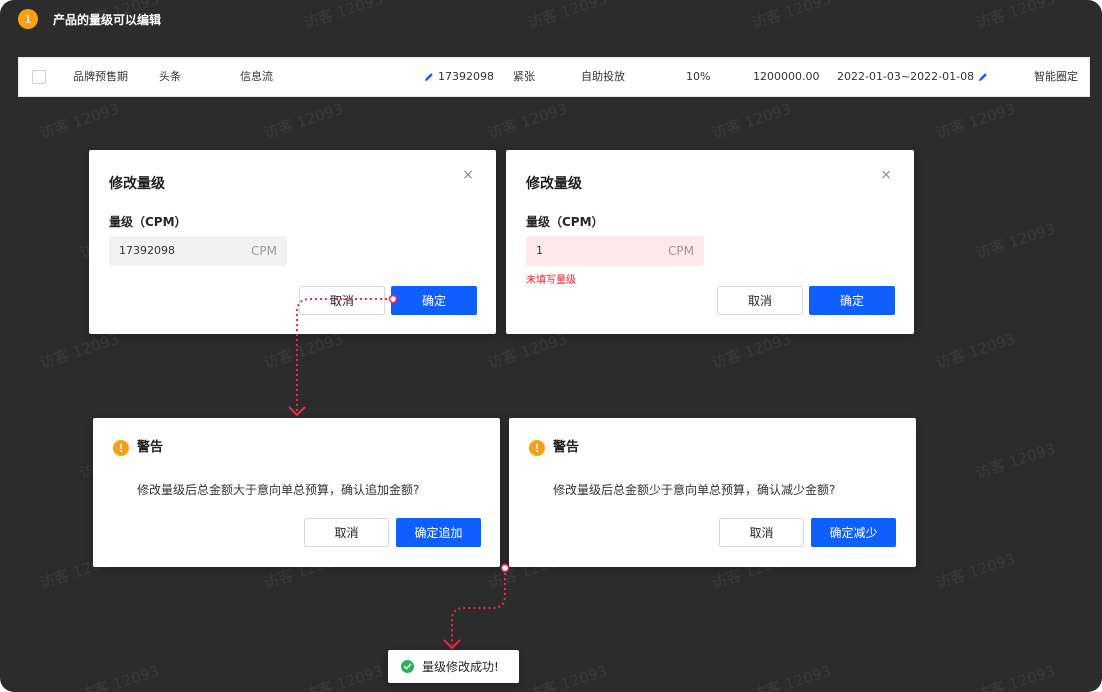 The height and width of the screenshot is (692, 1102). What do you see at coordinates (478, 606) in the screenshot?
I see `flow-line-warning-to-toast` at bounding box center [478, 606].